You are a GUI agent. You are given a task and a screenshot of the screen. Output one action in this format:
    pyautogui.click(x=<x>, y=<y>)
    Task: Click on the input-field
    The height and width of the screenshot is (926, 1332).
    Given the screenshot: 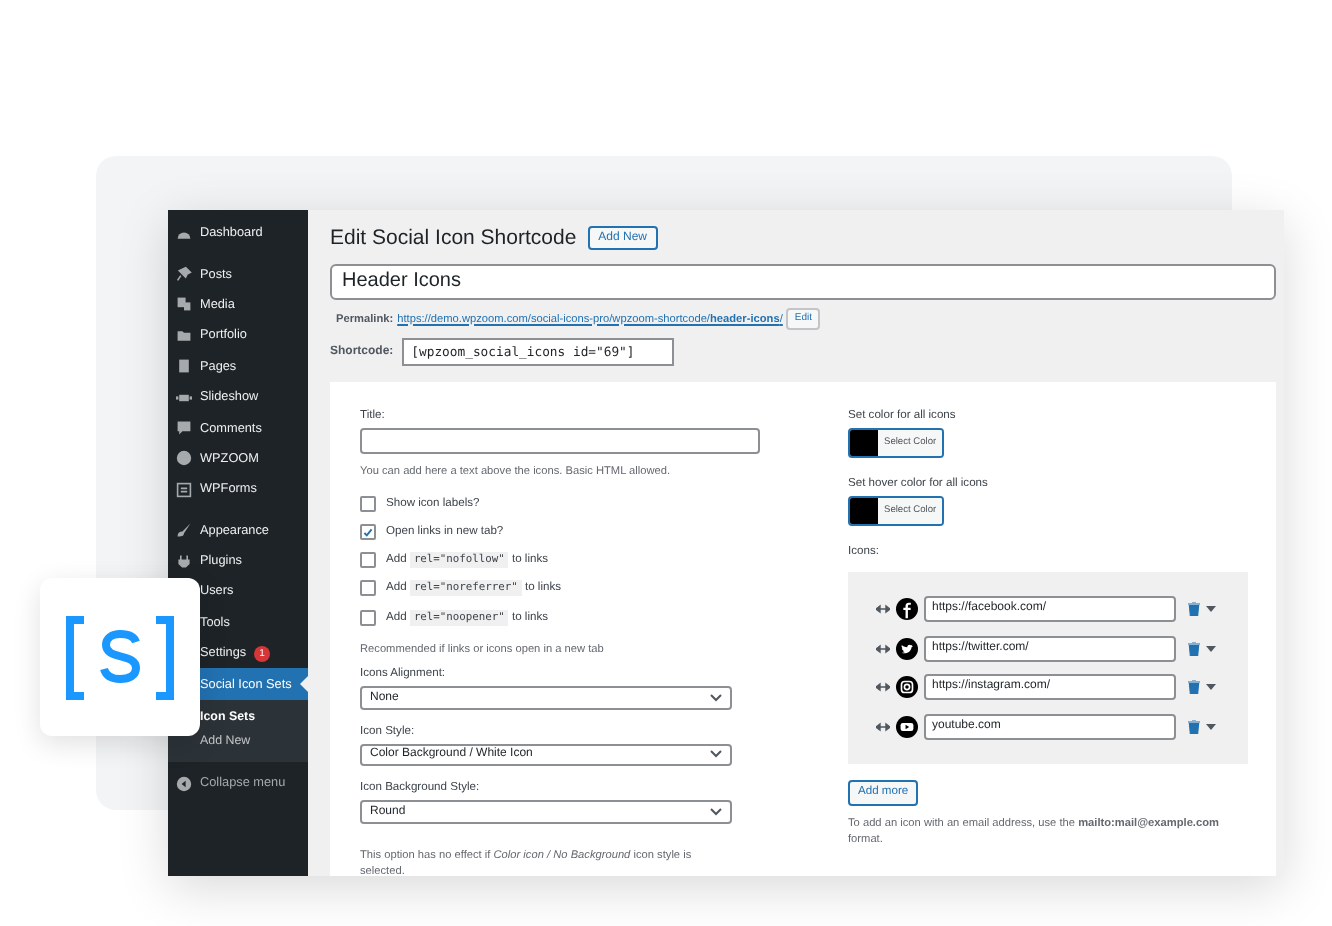 What is the action you would take?
    pyautogui.click(x=560, y=441)
    